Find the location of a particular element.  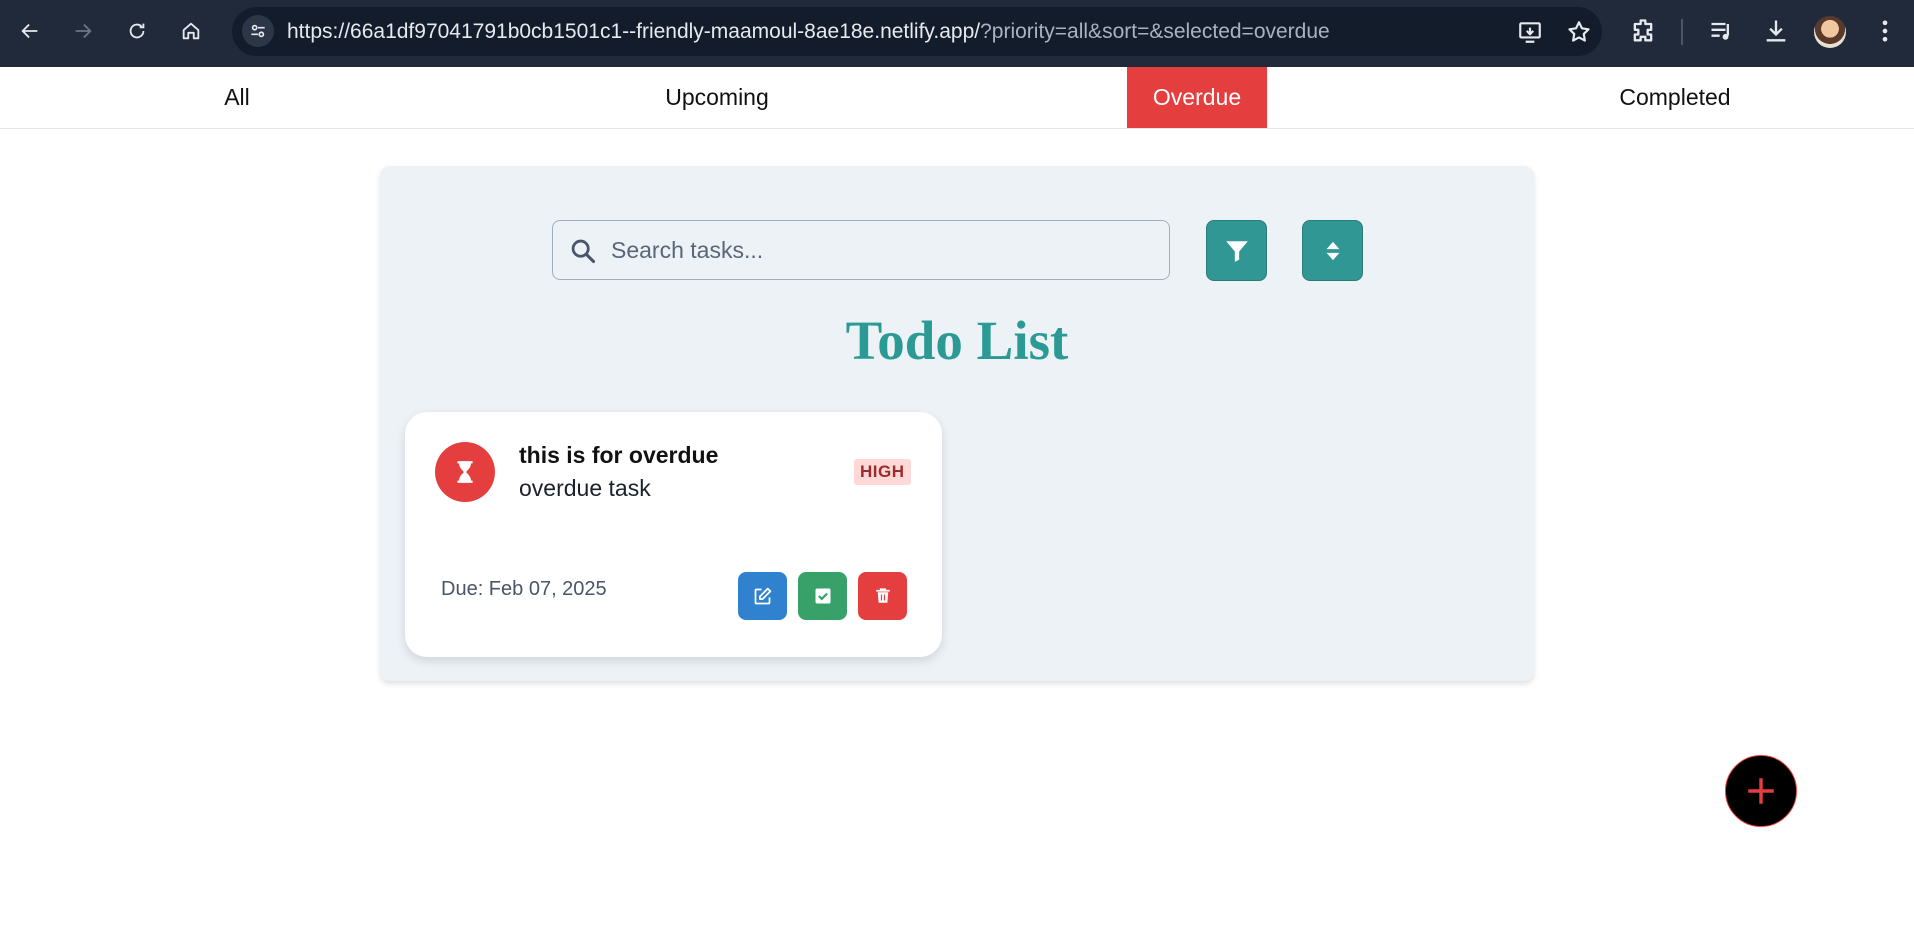

home-button is located at coordinates (191, 31).